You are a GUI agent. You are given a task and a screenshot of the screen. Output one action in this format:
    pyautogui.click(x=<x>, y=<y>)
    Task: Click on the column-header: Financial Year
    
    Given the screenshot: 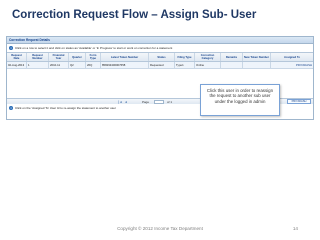 What is the action you would take?
    pyautogui.click(x=59, y=57)
    